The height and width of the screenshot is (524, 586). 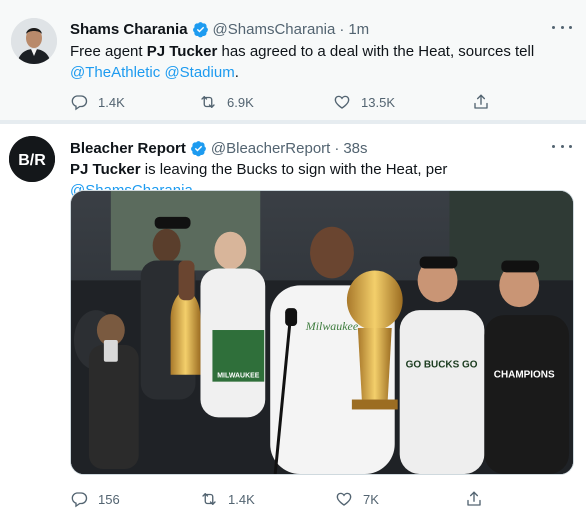 I want to click on media-champions-text: CHAMPIONS, so click(x=524, y=375).